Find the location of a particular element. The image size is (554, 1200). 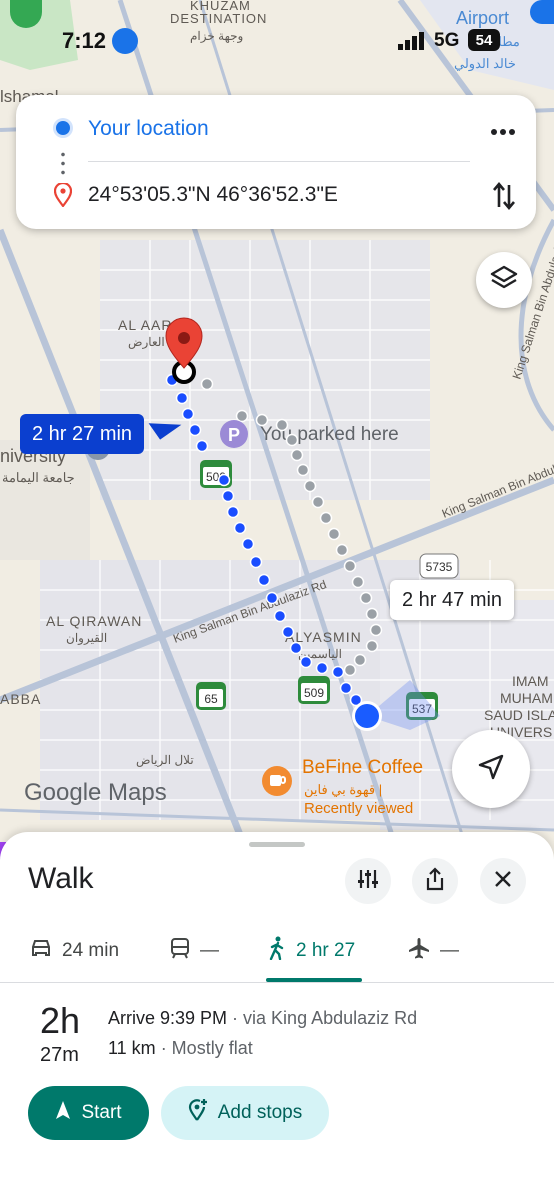

tab-walk: 2 hr 27 is located at coordinates (311, 951).